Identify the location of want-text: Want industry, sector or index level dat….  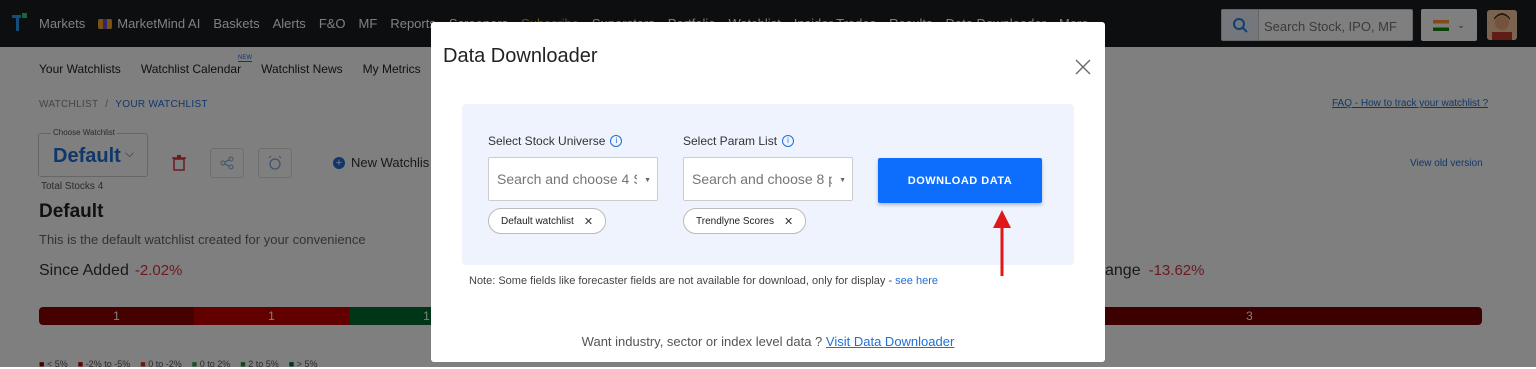
(702, 341).